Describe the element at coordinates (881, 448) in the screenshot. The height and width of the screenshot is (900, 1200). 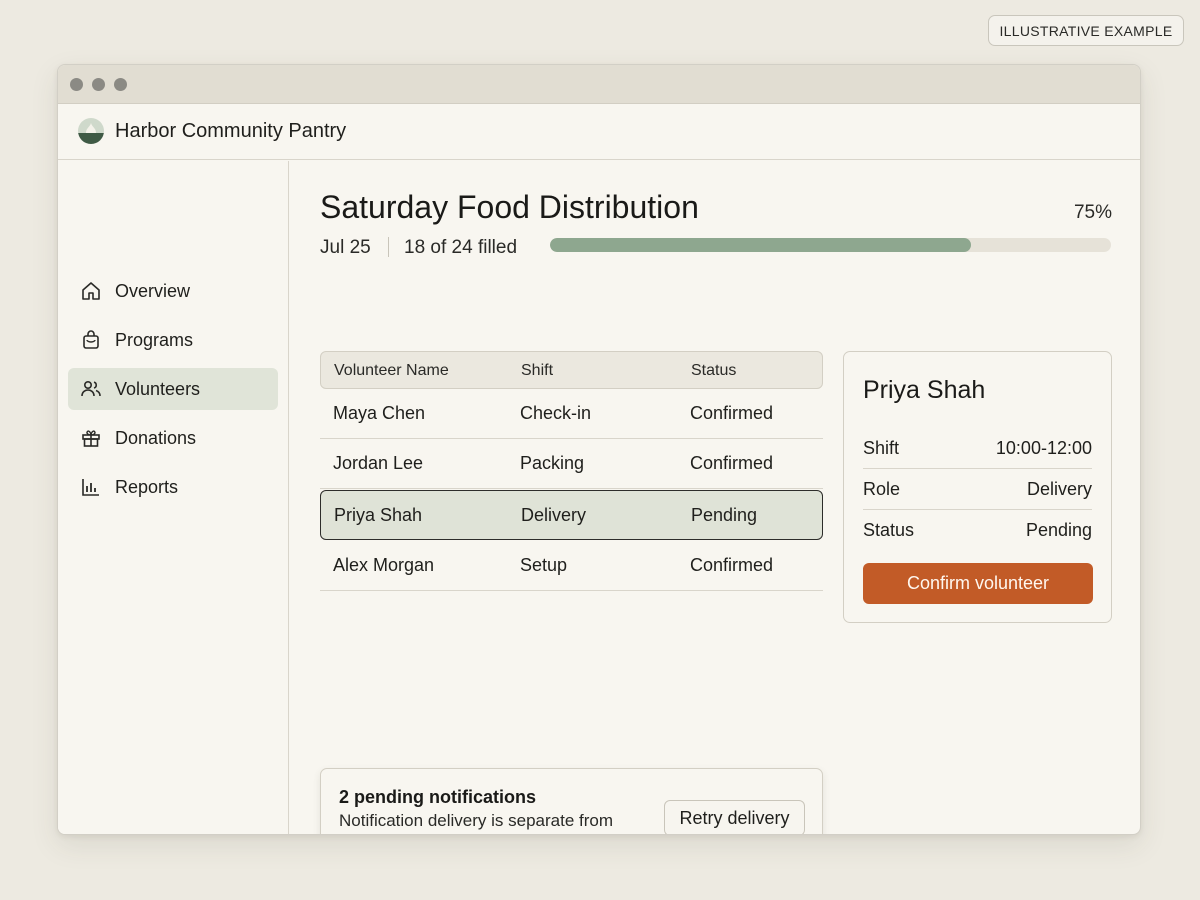
I see `detail-field-label: Shift` at that location.